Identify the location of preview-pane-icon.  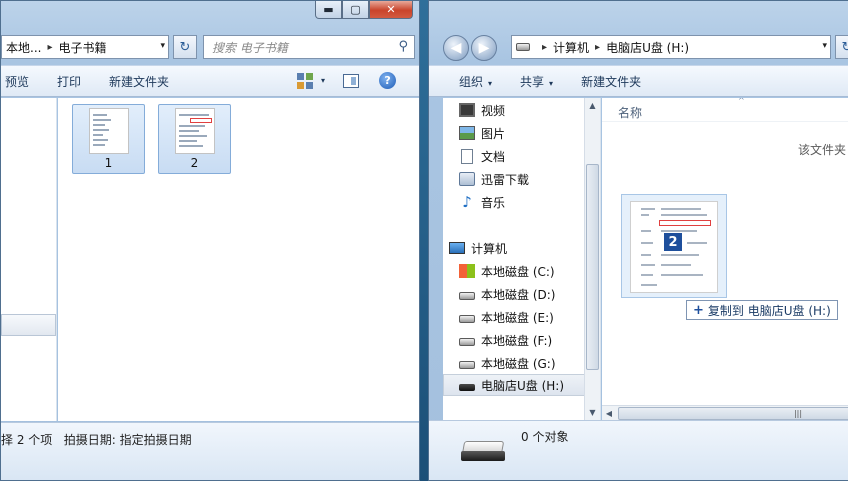
(351, 80).